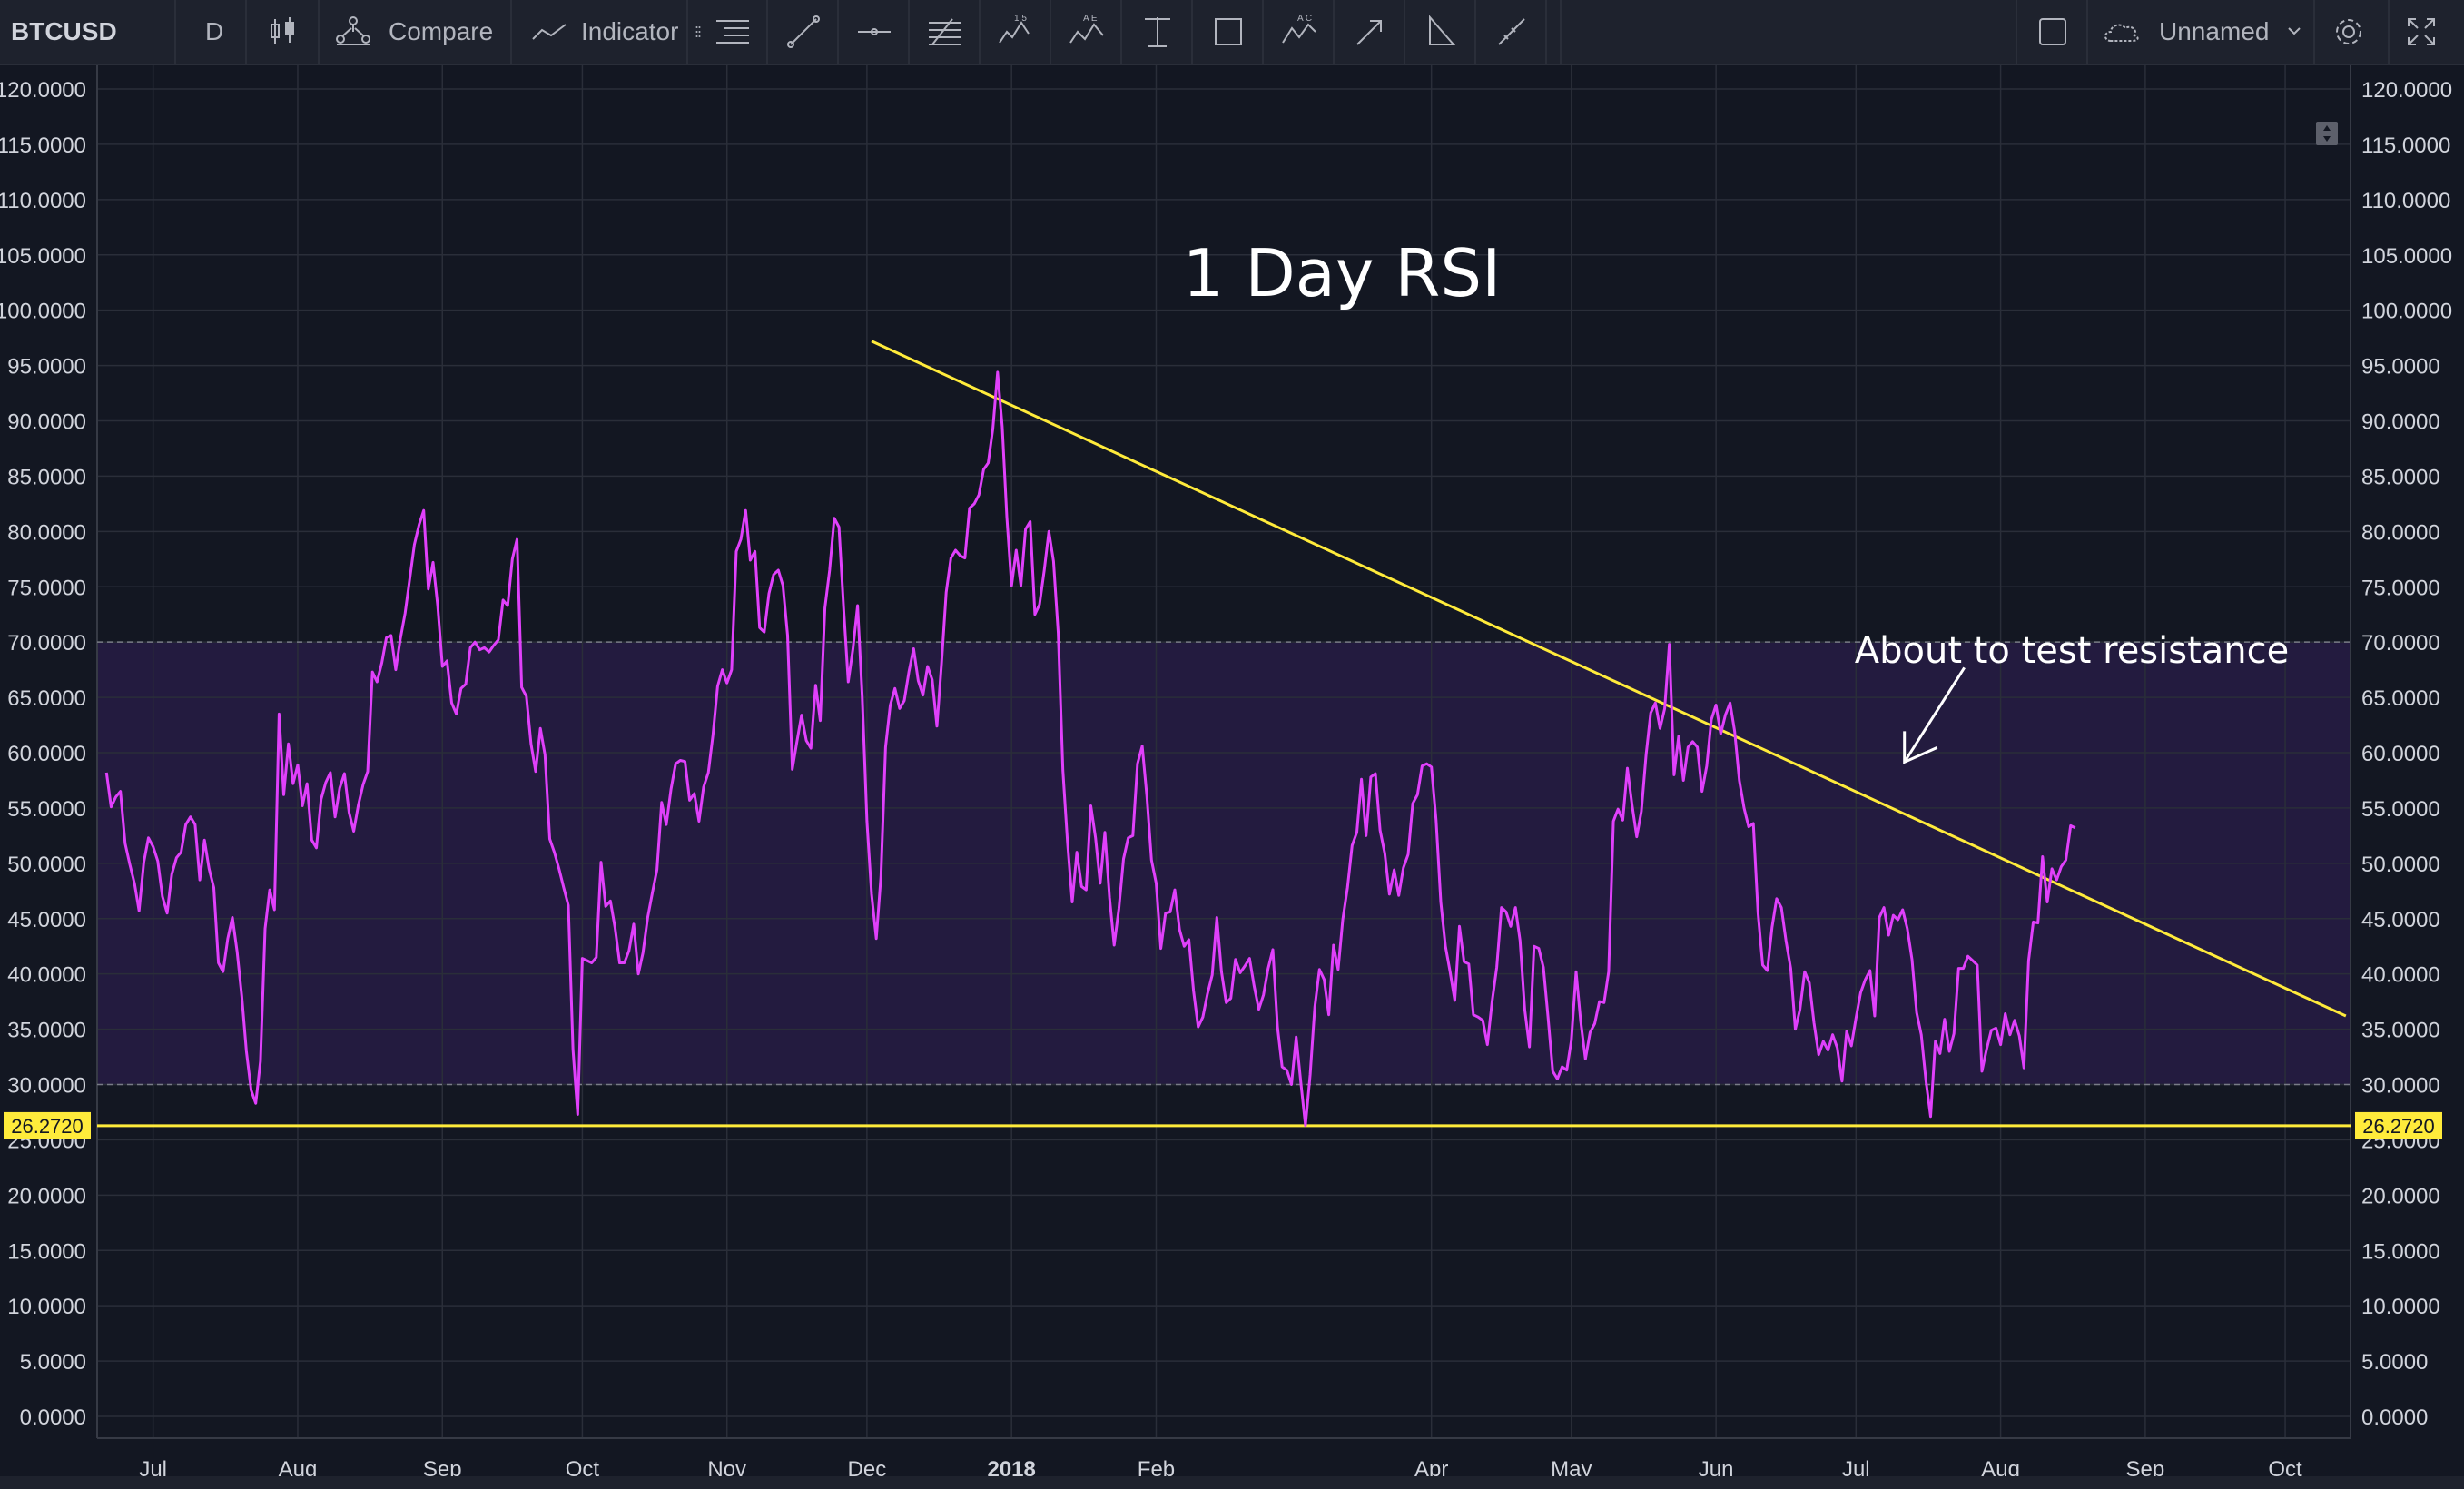 The image size is (2464, 1489). What do you see at coordinates (46, 423) in the screenshot?
I see `y-tick-label-left: 90.0000` at bounding box center [46, 423].